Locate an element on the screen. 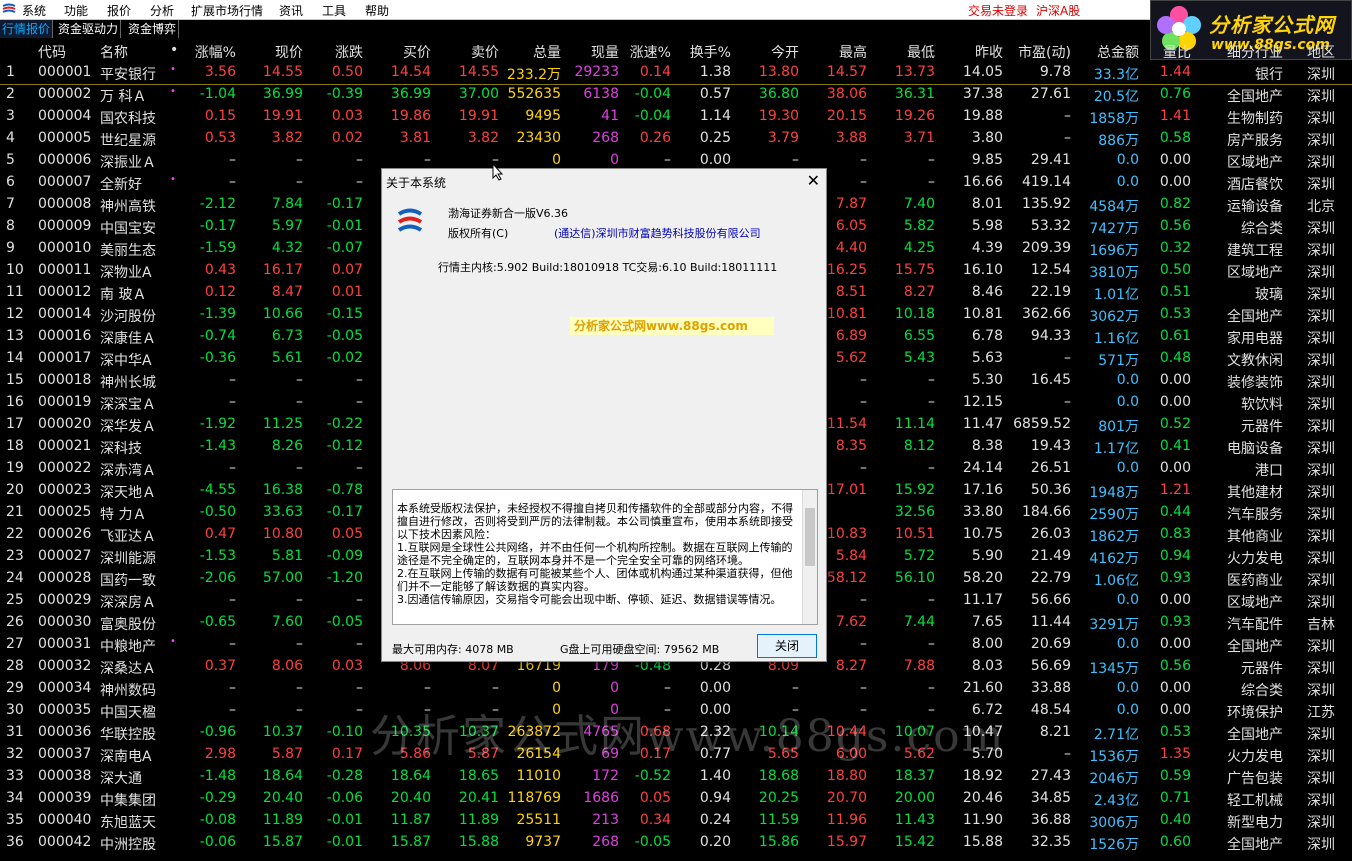 The height and width of the screenshot is (861, 1352). cell-dot is located at coordinates (176, 822).